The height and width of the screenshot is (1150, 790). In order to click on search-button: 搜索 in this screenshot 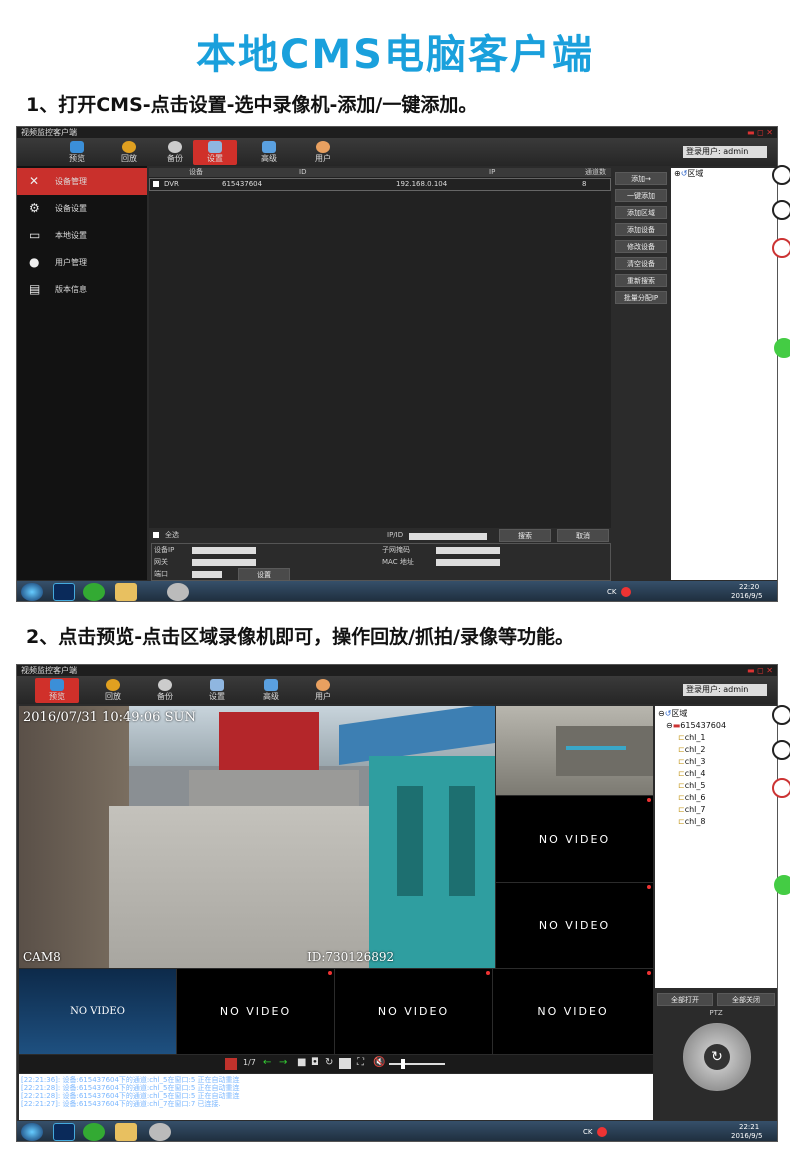, I will do `click(525, 535)`.